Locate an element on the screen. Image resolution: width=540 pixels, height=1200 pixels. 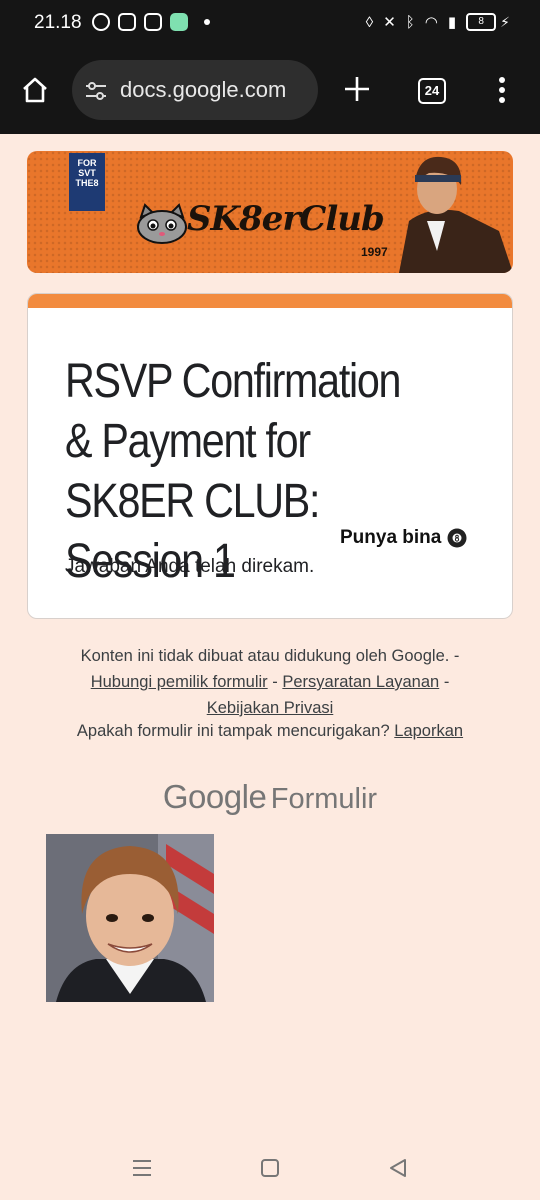
contact-owner-link: Hubungi pemilik formulir is located at coordinates (179, 682).